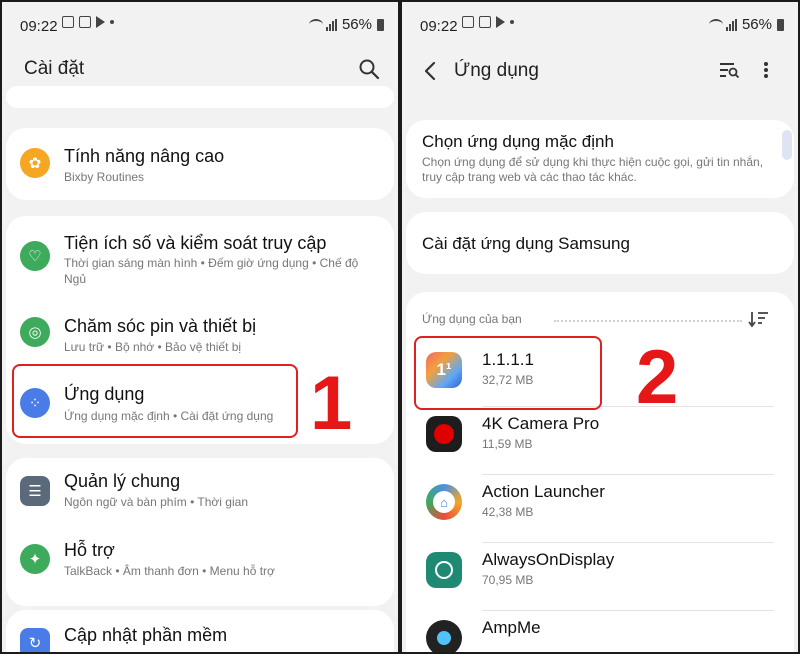  What do you see at coordinates (54, 68) in the screenshot?
I see `page-title: Cài đặt` at bounding box center [54, 68].